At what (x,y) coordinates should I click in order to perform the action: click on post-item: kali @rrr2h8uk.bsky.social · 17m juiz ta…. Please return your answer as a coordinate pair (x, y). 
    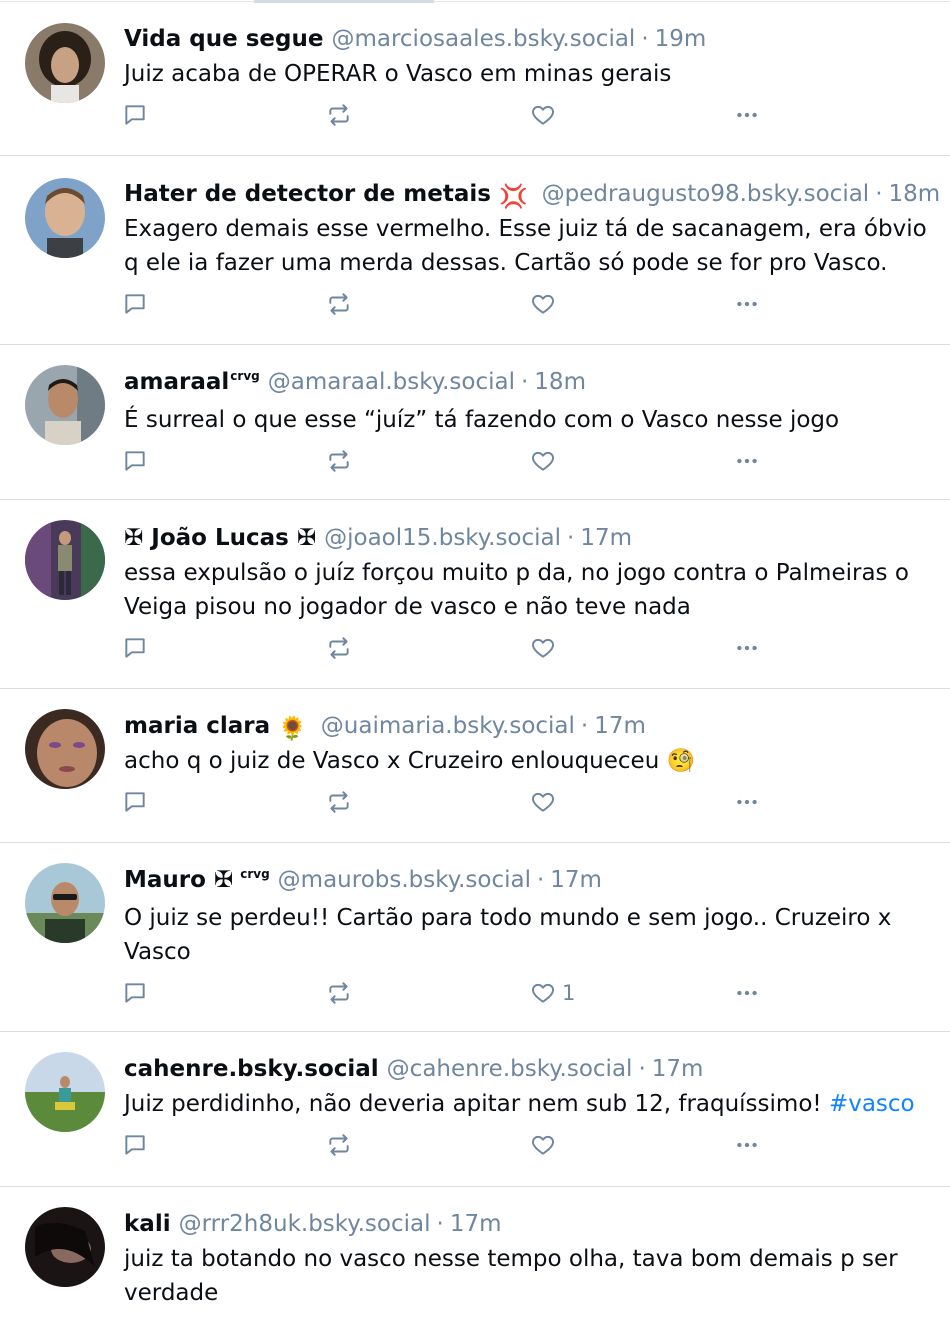
    Looking at the image, I should click on (475, 1257).